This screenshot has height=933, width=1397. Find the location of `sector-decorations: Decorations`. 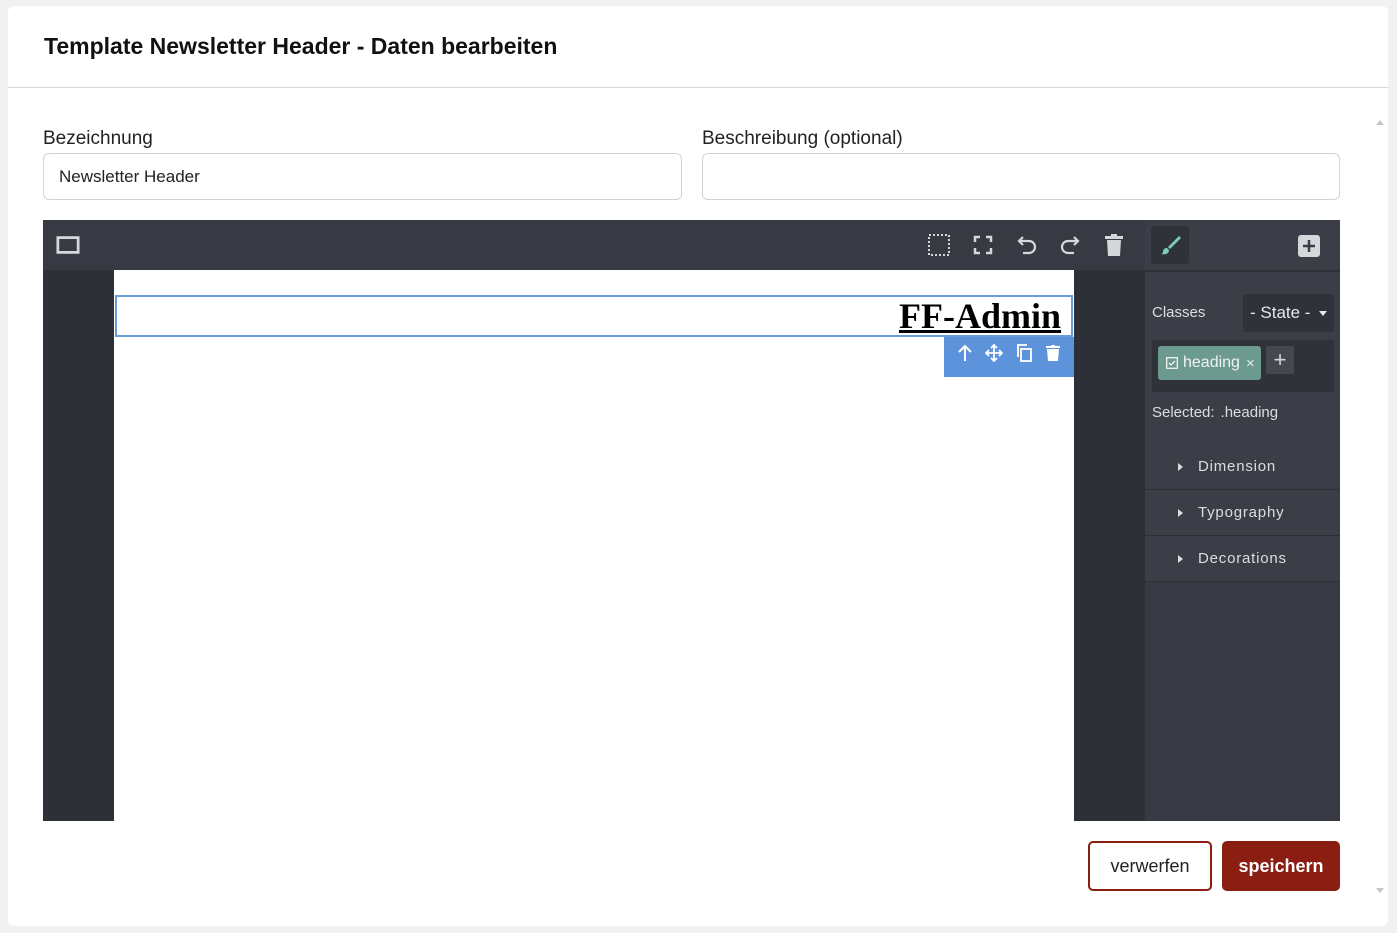

sector-decorations: Decorations is located at coordinates (1242, 559).